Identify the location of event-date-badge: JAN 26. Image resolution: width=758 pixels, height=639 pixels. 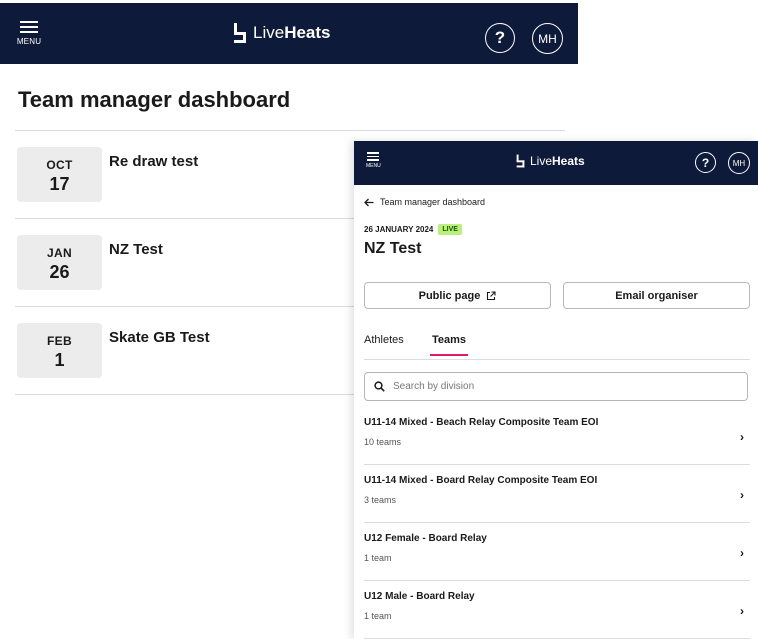
(59, 262).